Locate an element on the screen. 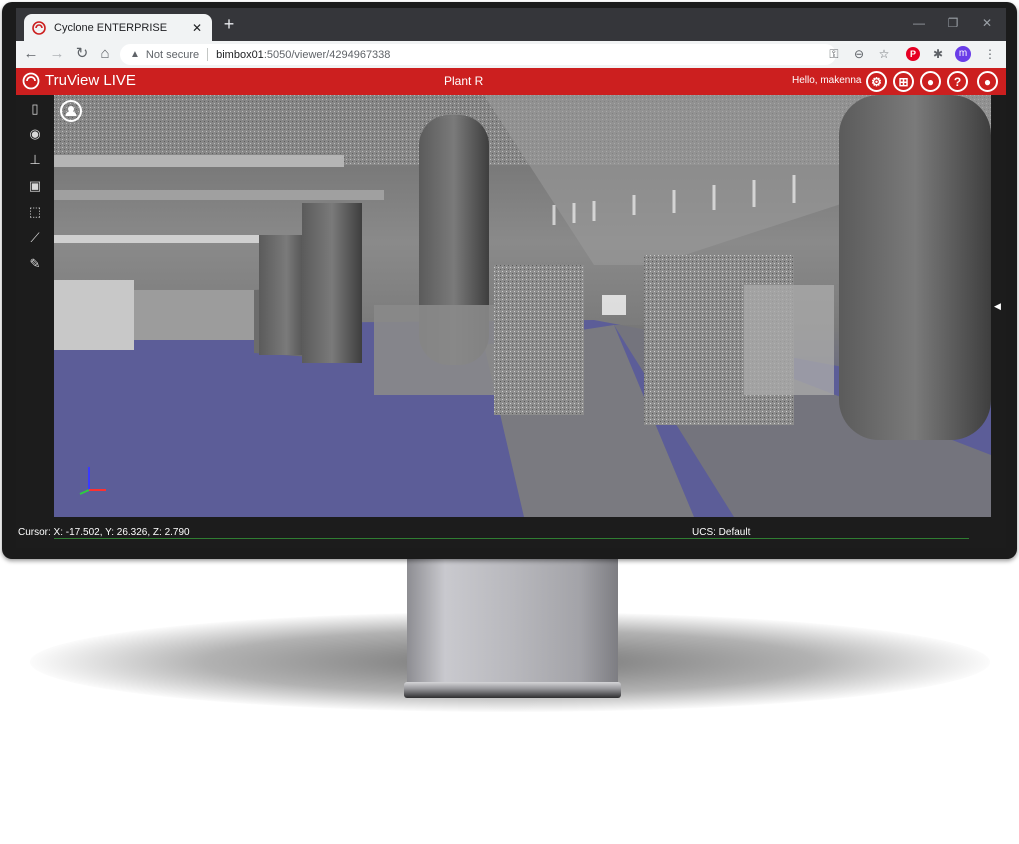 Image resolution: width=1019 pixels, height=844 pixels. close-window-button: ✕ is located at coordinates (987, 23).